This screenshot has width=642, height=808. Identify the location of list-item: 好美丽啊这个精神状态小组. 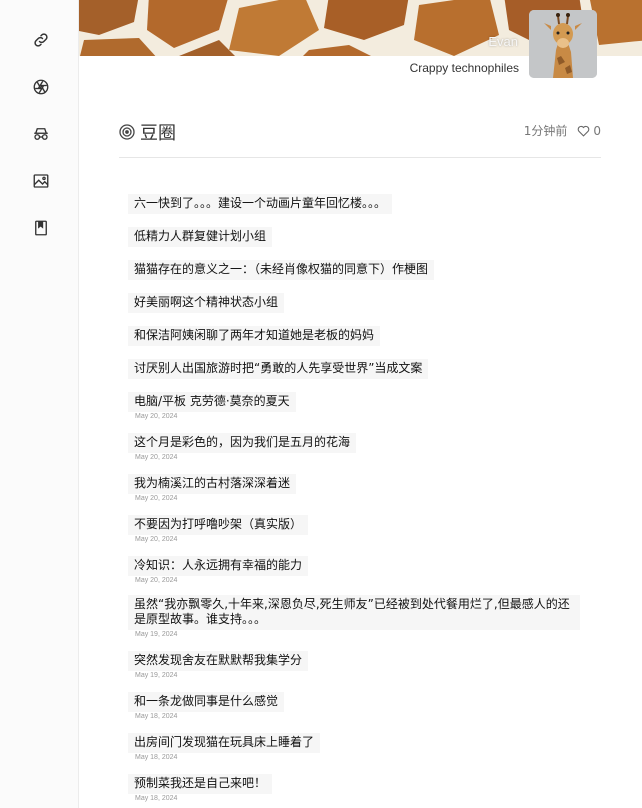
(363, 302).